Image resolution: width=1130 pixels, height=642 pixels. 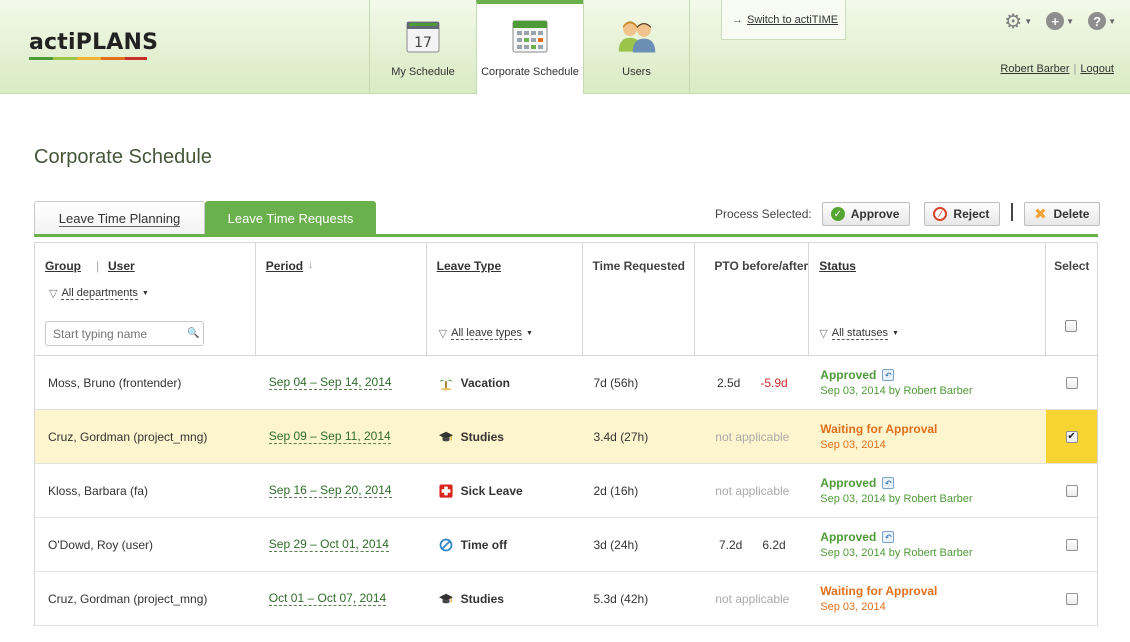 I want to click on time-requested-cell: 2d (16h), so click(x=639, y=490).